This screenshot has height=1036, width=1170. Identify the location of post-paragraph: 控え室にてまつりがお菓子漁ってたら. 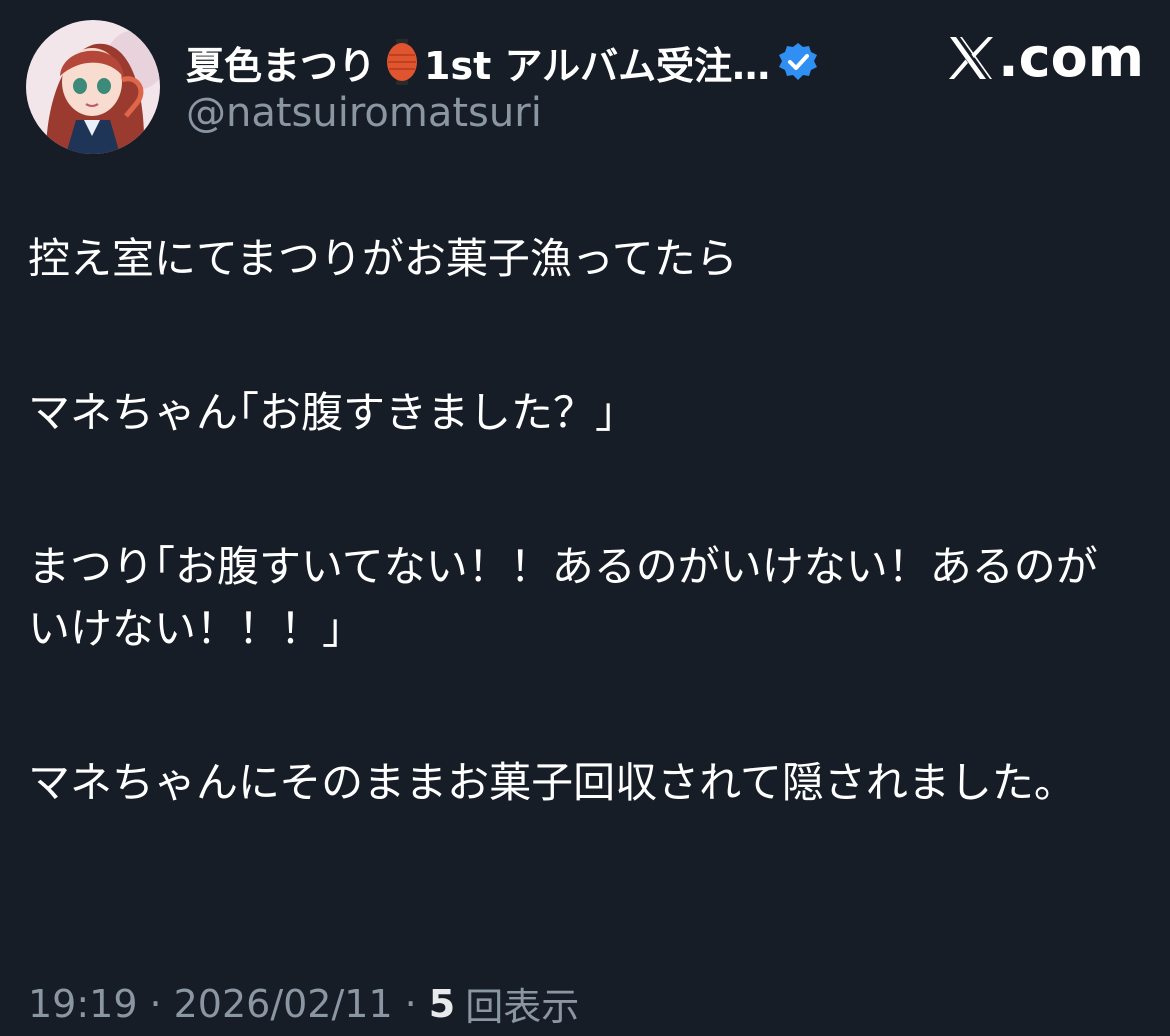
(383, 258).